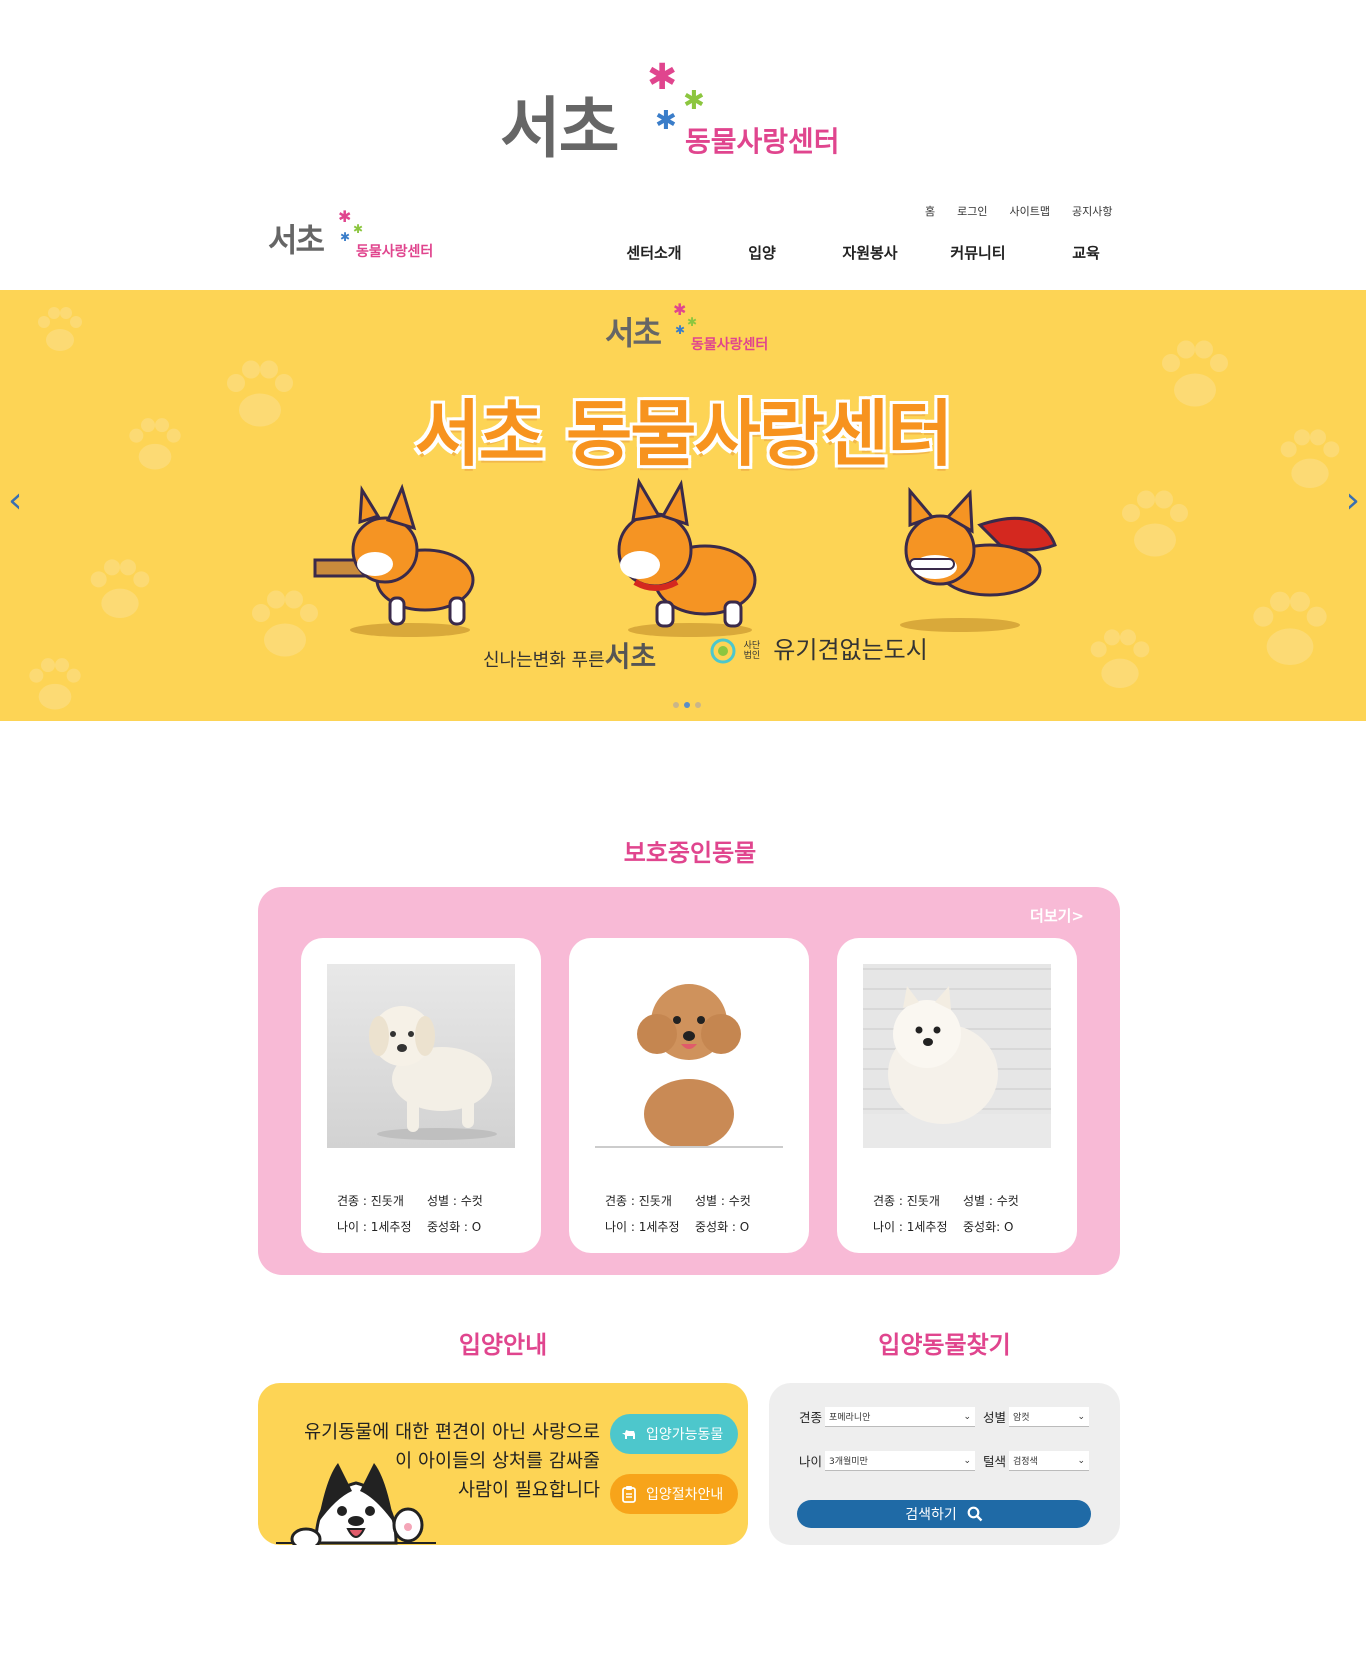 The image size is (1366, 1671). What do you see at coordinates (356, 1504) in the screenshot?
I see `husky-illustration` at bounding box center [356, 1504].